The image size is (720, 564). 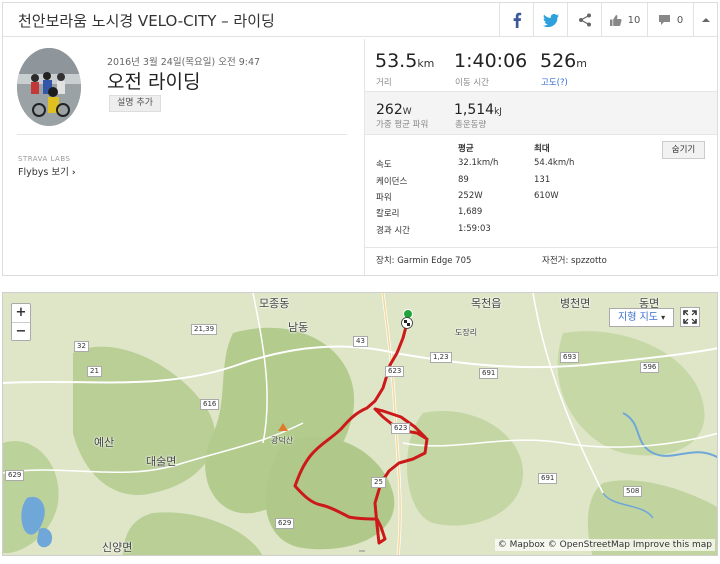 What do you see at coordinates (680, 20) in the screenshot?
I see `comment-count: 0` at bounding box center [680, 20].